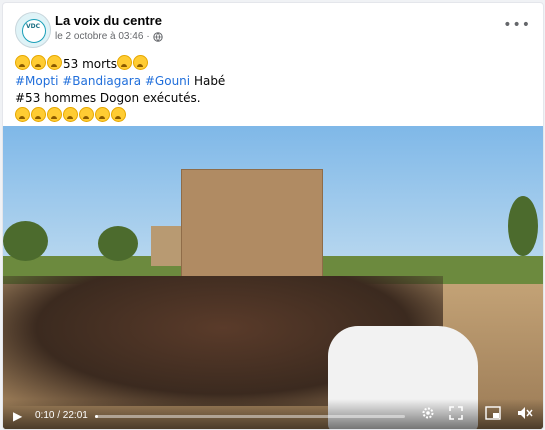 The height and width of the screenshot is (430, 545). I want to click on play-icon: ▶, so click(17, 416).